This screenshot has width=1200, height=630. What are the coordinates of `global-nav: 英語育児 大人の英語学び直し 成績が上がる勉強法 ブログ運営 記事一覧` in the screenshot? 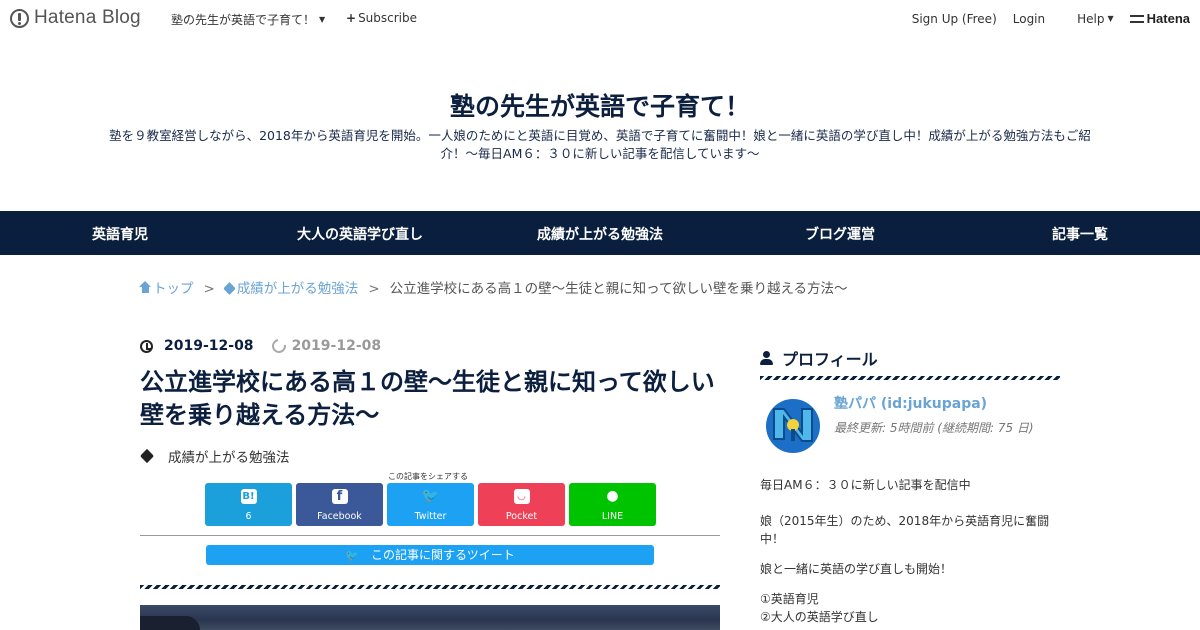 It's located at (600, 233).